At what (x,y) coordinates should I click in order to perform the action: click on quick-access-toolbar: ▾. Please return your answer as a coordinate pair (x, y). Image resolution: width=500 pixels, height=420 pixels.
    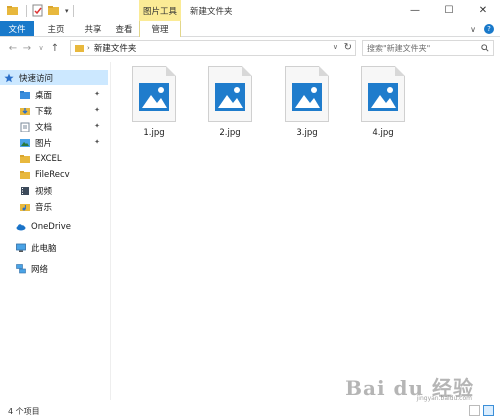
    Looking at the image, I should click on (39, 10).